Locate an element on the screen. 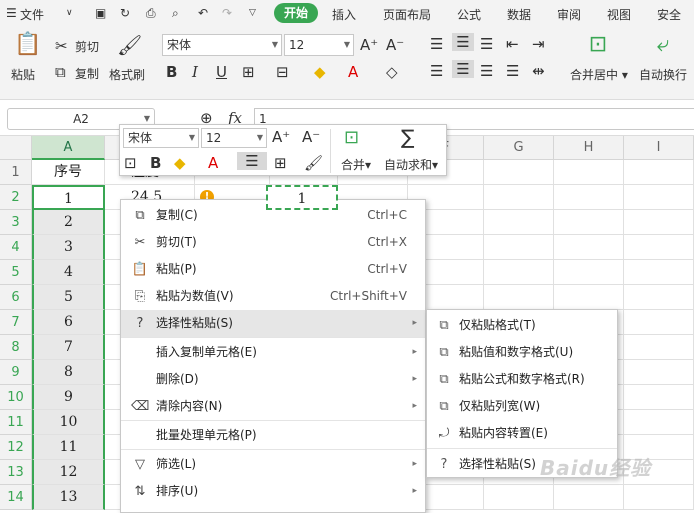 This screenshot has height=513, width=694. header-cell-index: 序号 is located at coordinates (68, 172).